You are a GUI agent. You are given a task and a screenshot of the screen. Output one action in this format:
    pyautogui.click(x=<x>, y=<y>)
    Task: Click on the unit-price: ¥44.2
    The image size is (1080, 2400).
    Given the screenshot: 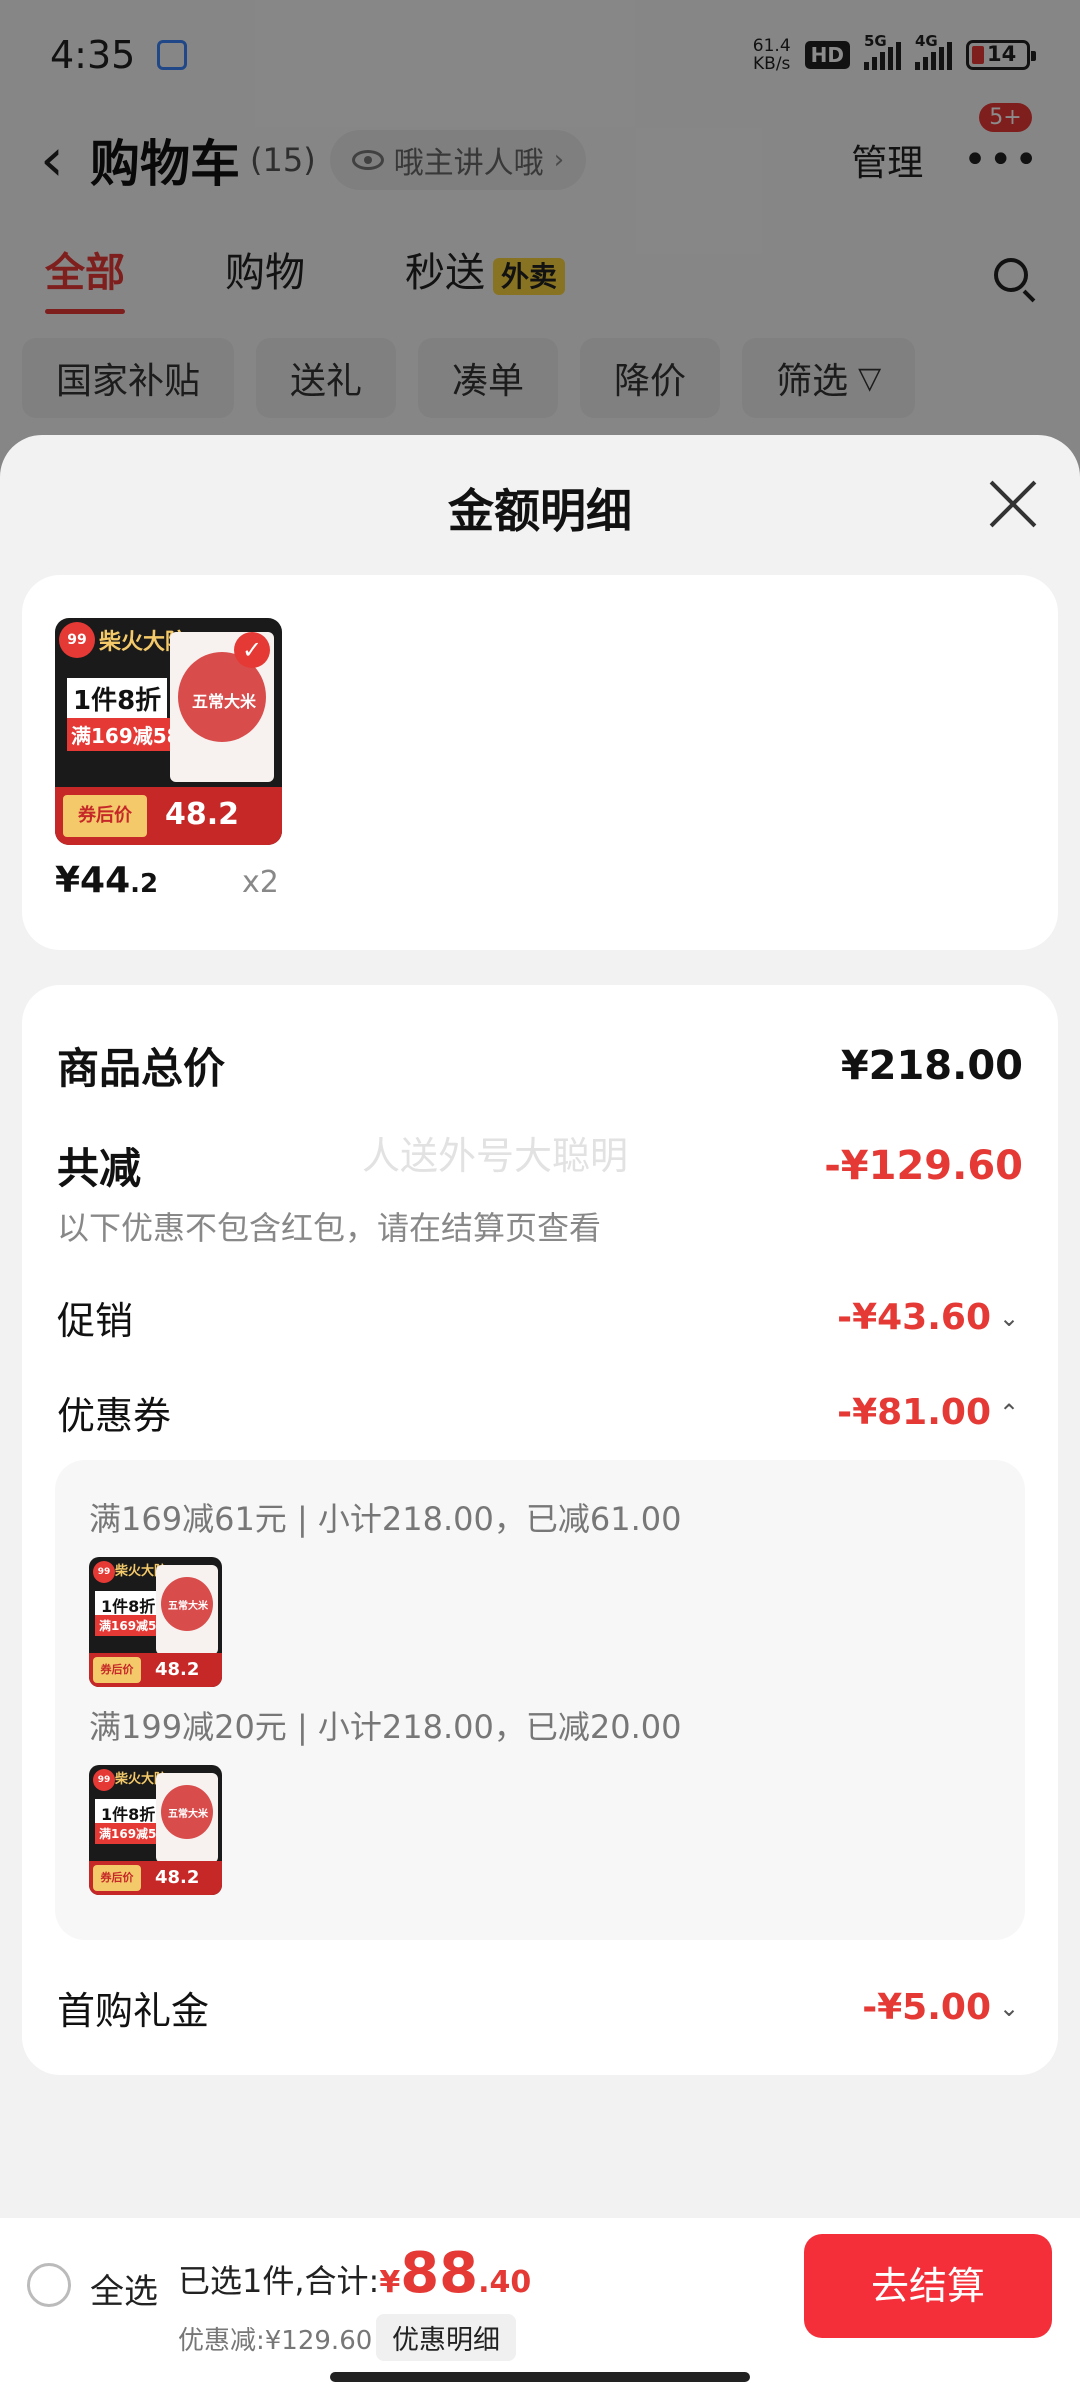 What is the action you would take?
    pyautogui.click(x=106, y=880)
    